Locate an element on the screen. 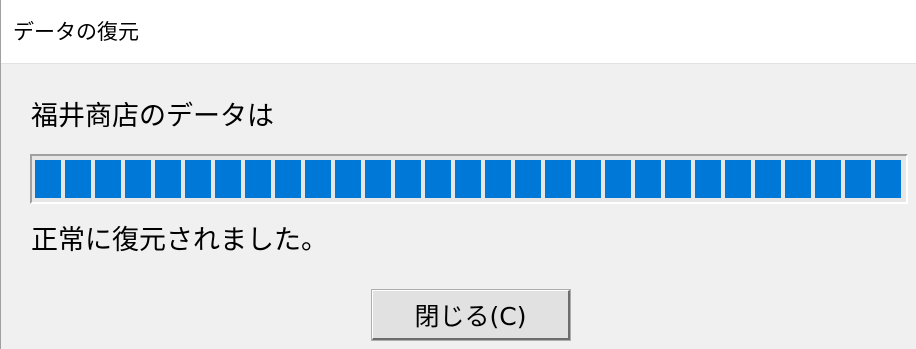 The width and height of the screenshot is (916, 349). progress-bar is located at coordinates (469, 179).